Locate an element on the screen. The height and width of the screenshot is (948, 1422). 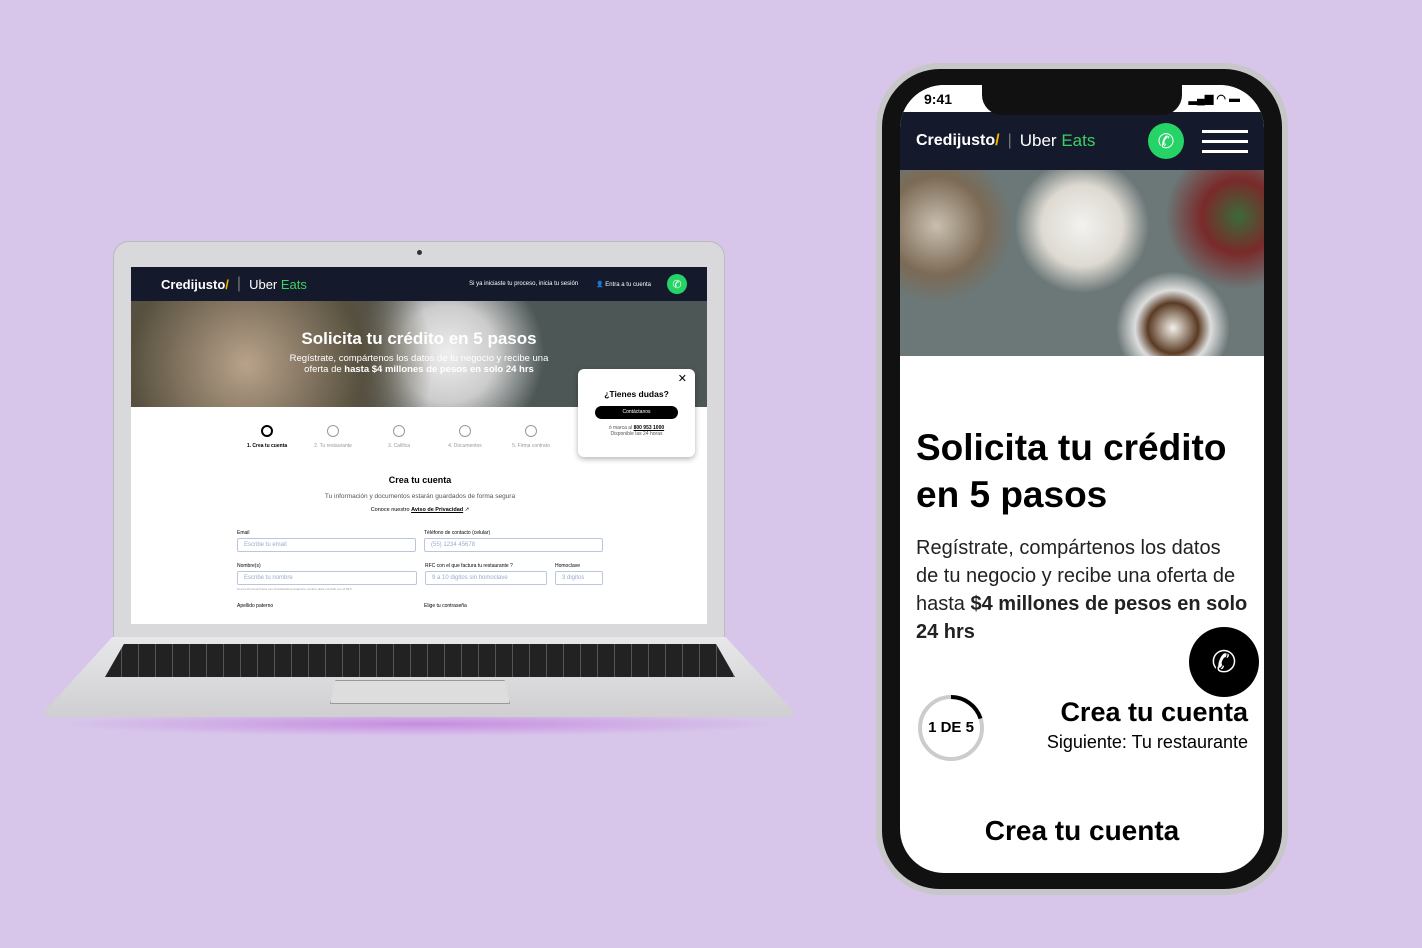
lastname-label: Apellido paterno is located at coordinates (255, 606).